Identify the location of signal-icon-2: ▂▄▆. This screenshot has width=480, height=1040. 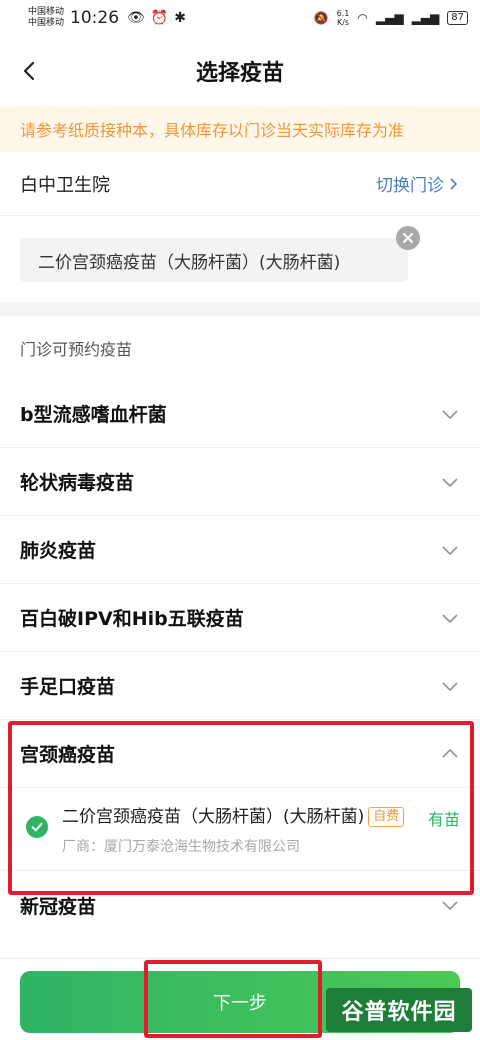
(425, 18).